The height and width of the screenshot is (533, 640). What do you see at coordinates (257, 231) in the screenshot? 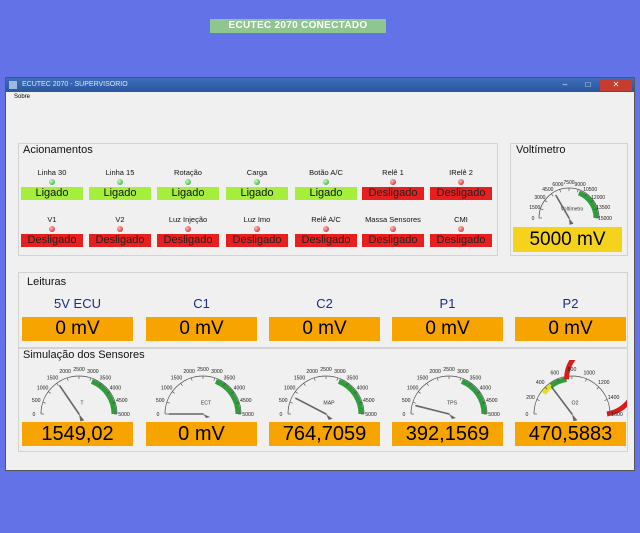
I see `acionamento-cell: Luz Imo Desligado` at bounding box center [257, 231].